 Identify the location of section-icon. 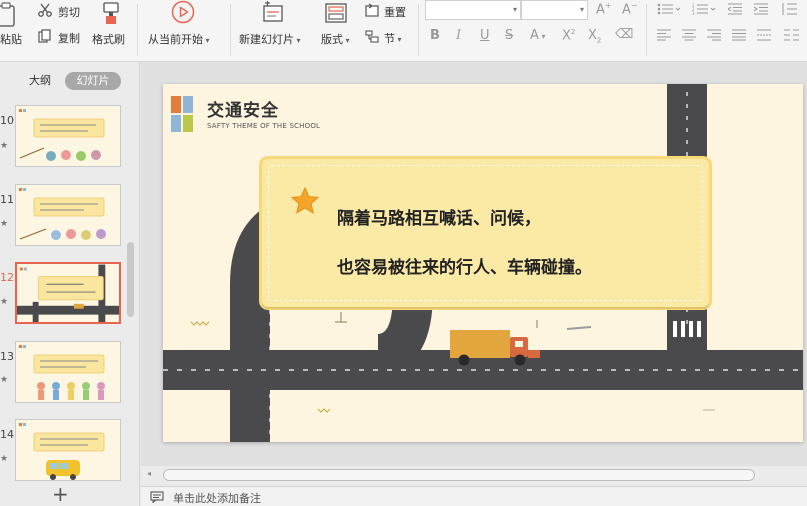
(372, 37).